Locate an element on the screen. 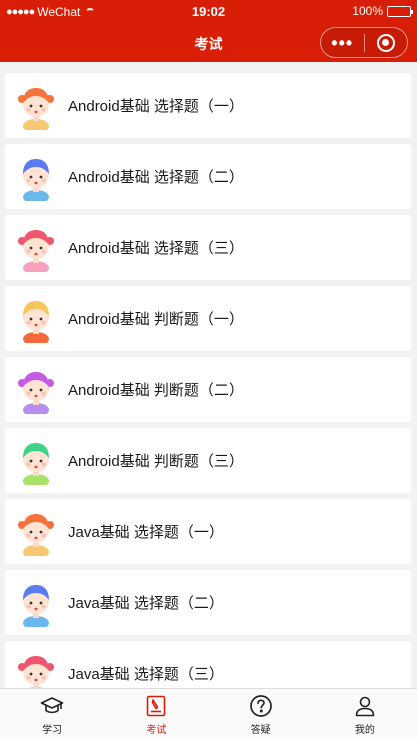 This screenshot has width=417, height=737. tab-me: 我的 is located at coordinates (365, 713).